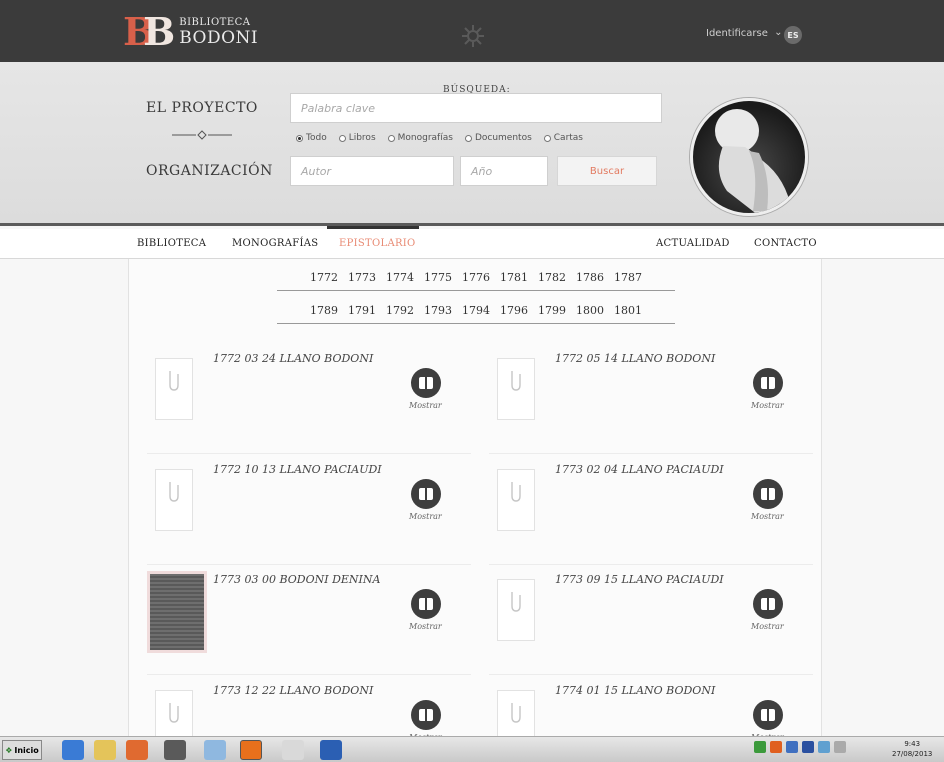 This screenshot has width=944, height=762. What do you see at coordinates (309, 623) in the screenshot?
I see `letter-card: 1773 03 00 BODONI DENINA Mostrar` at bounding box center [309, 623].